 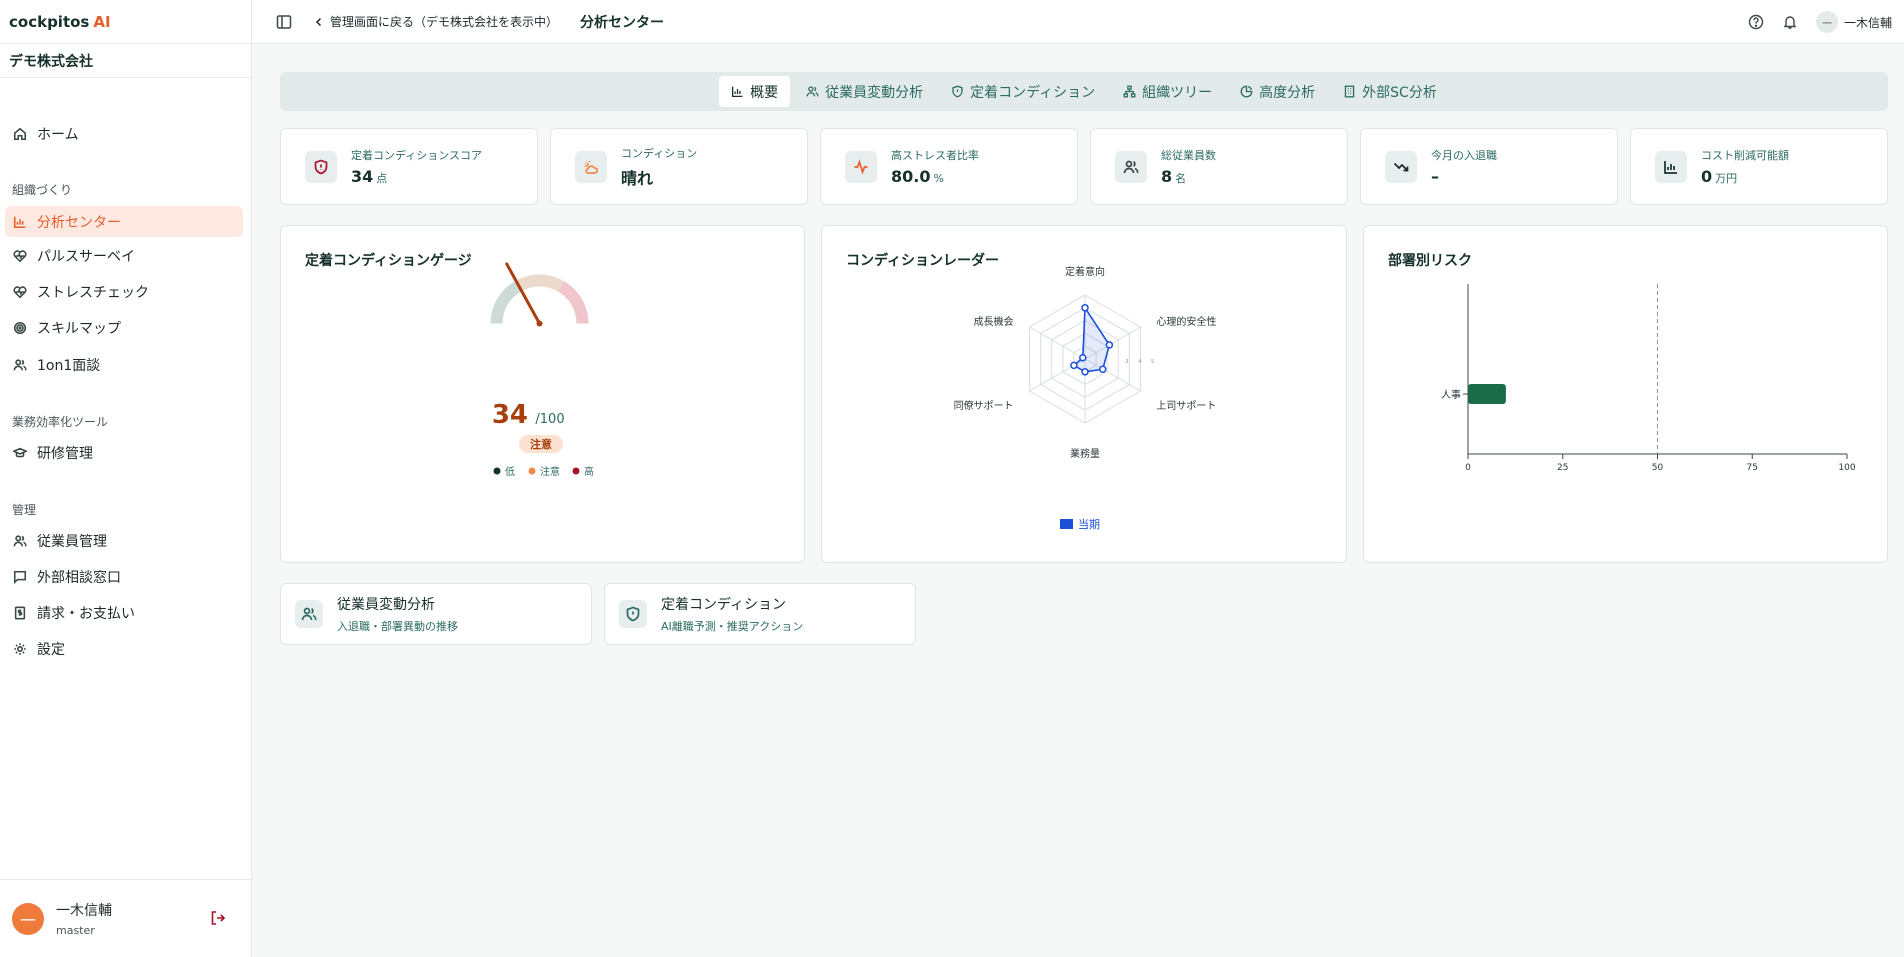 I want to click on header-user-menu: 一 一木信輔, so click(x=1853, y=22).